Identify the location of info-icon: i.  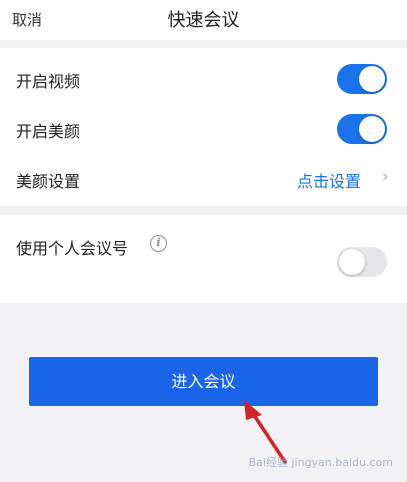
(158, 243).